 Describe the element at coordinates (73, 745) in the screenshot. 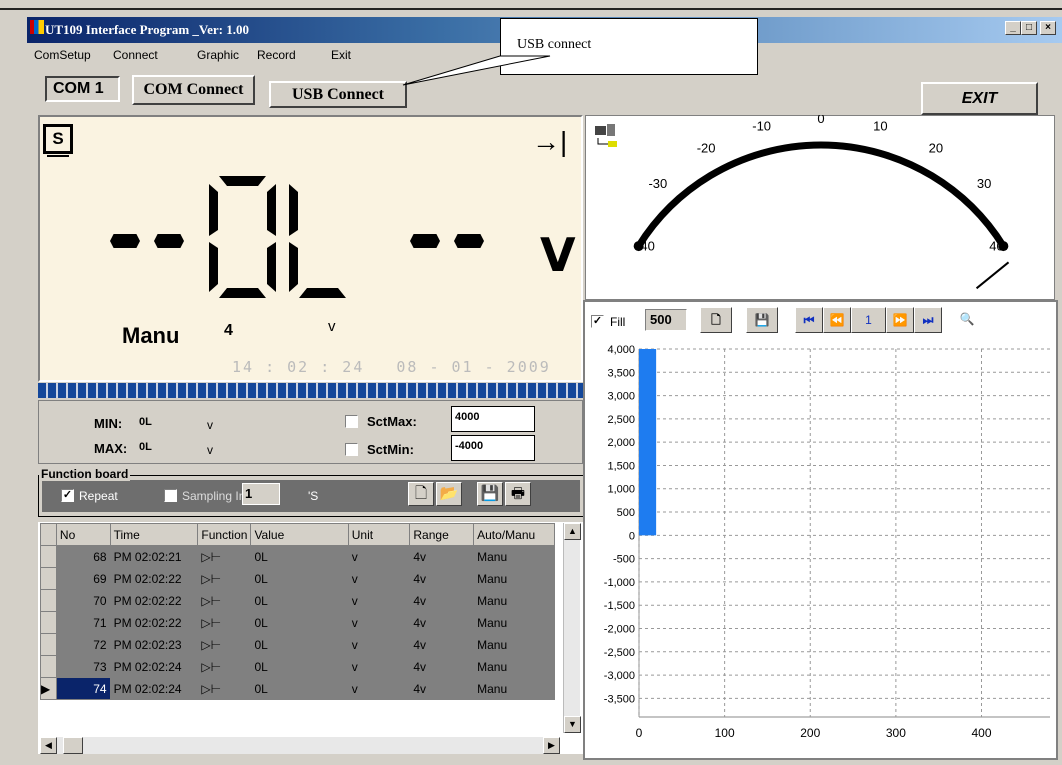

I see `scroll-thumb` at that location.